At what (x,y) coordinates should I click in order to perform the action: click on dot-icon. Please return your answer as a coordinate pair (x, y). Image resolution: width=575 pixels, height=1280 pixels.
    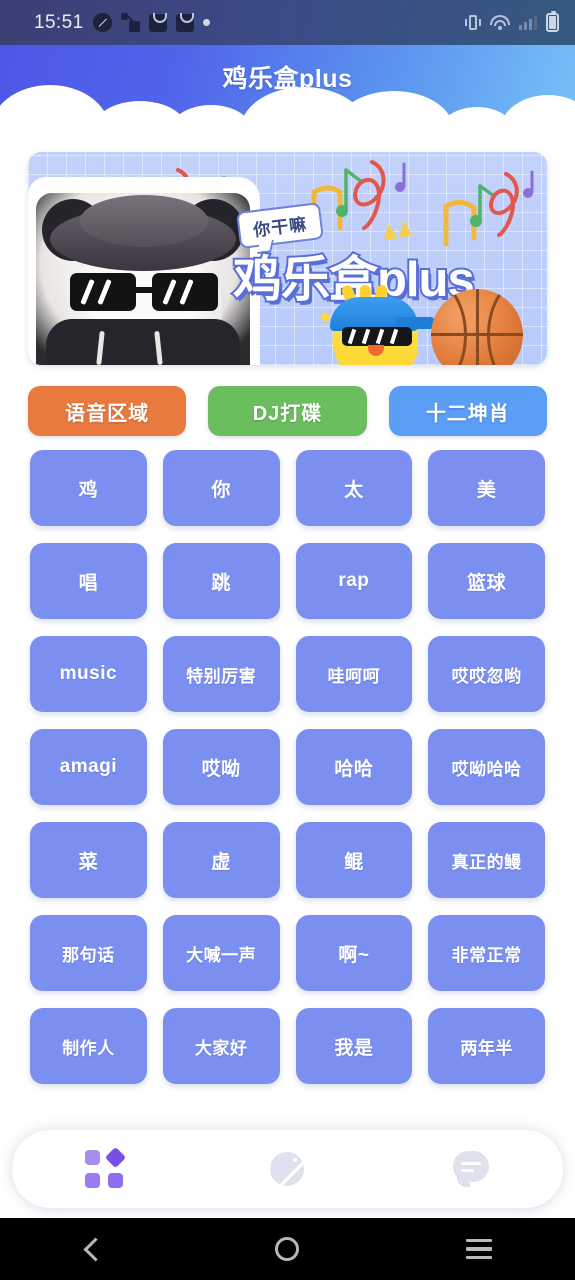
    Looking at the image, I should click on (206, 22).